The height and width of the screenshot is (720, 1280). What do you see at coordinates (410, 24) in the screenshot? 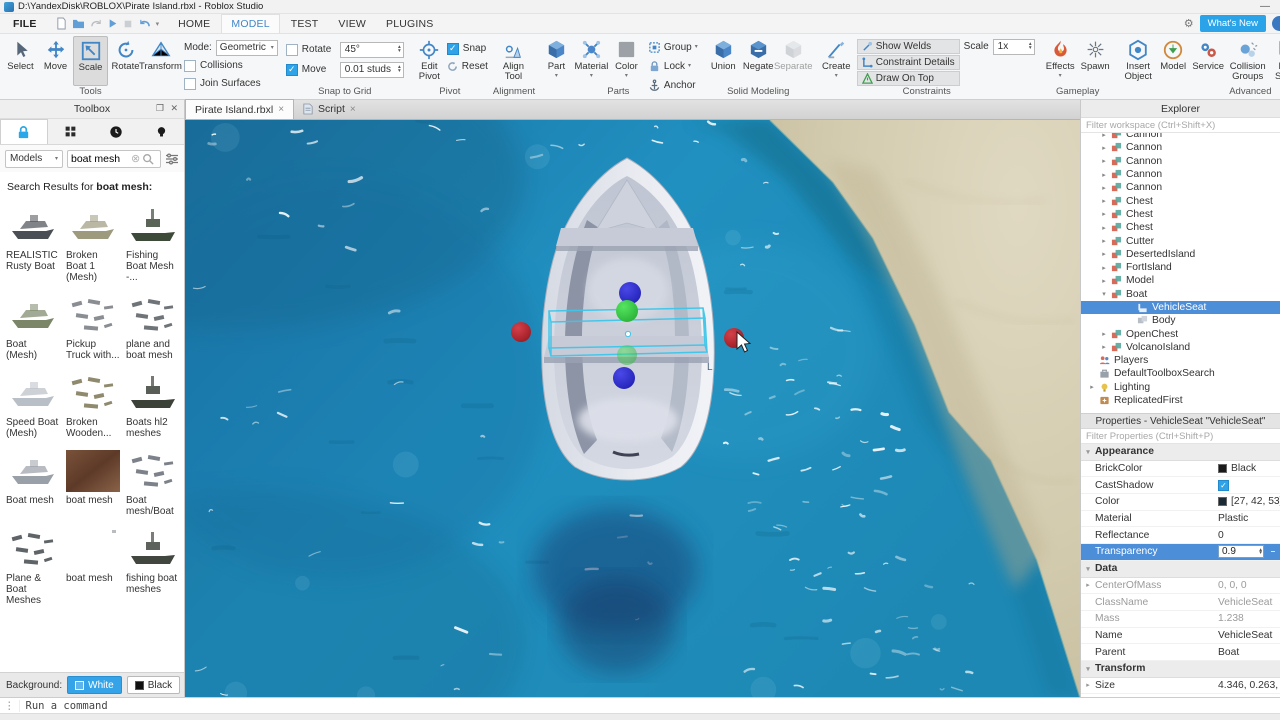
I see `tab-plugins: PLUGINS` at bounding box center [410, 24].